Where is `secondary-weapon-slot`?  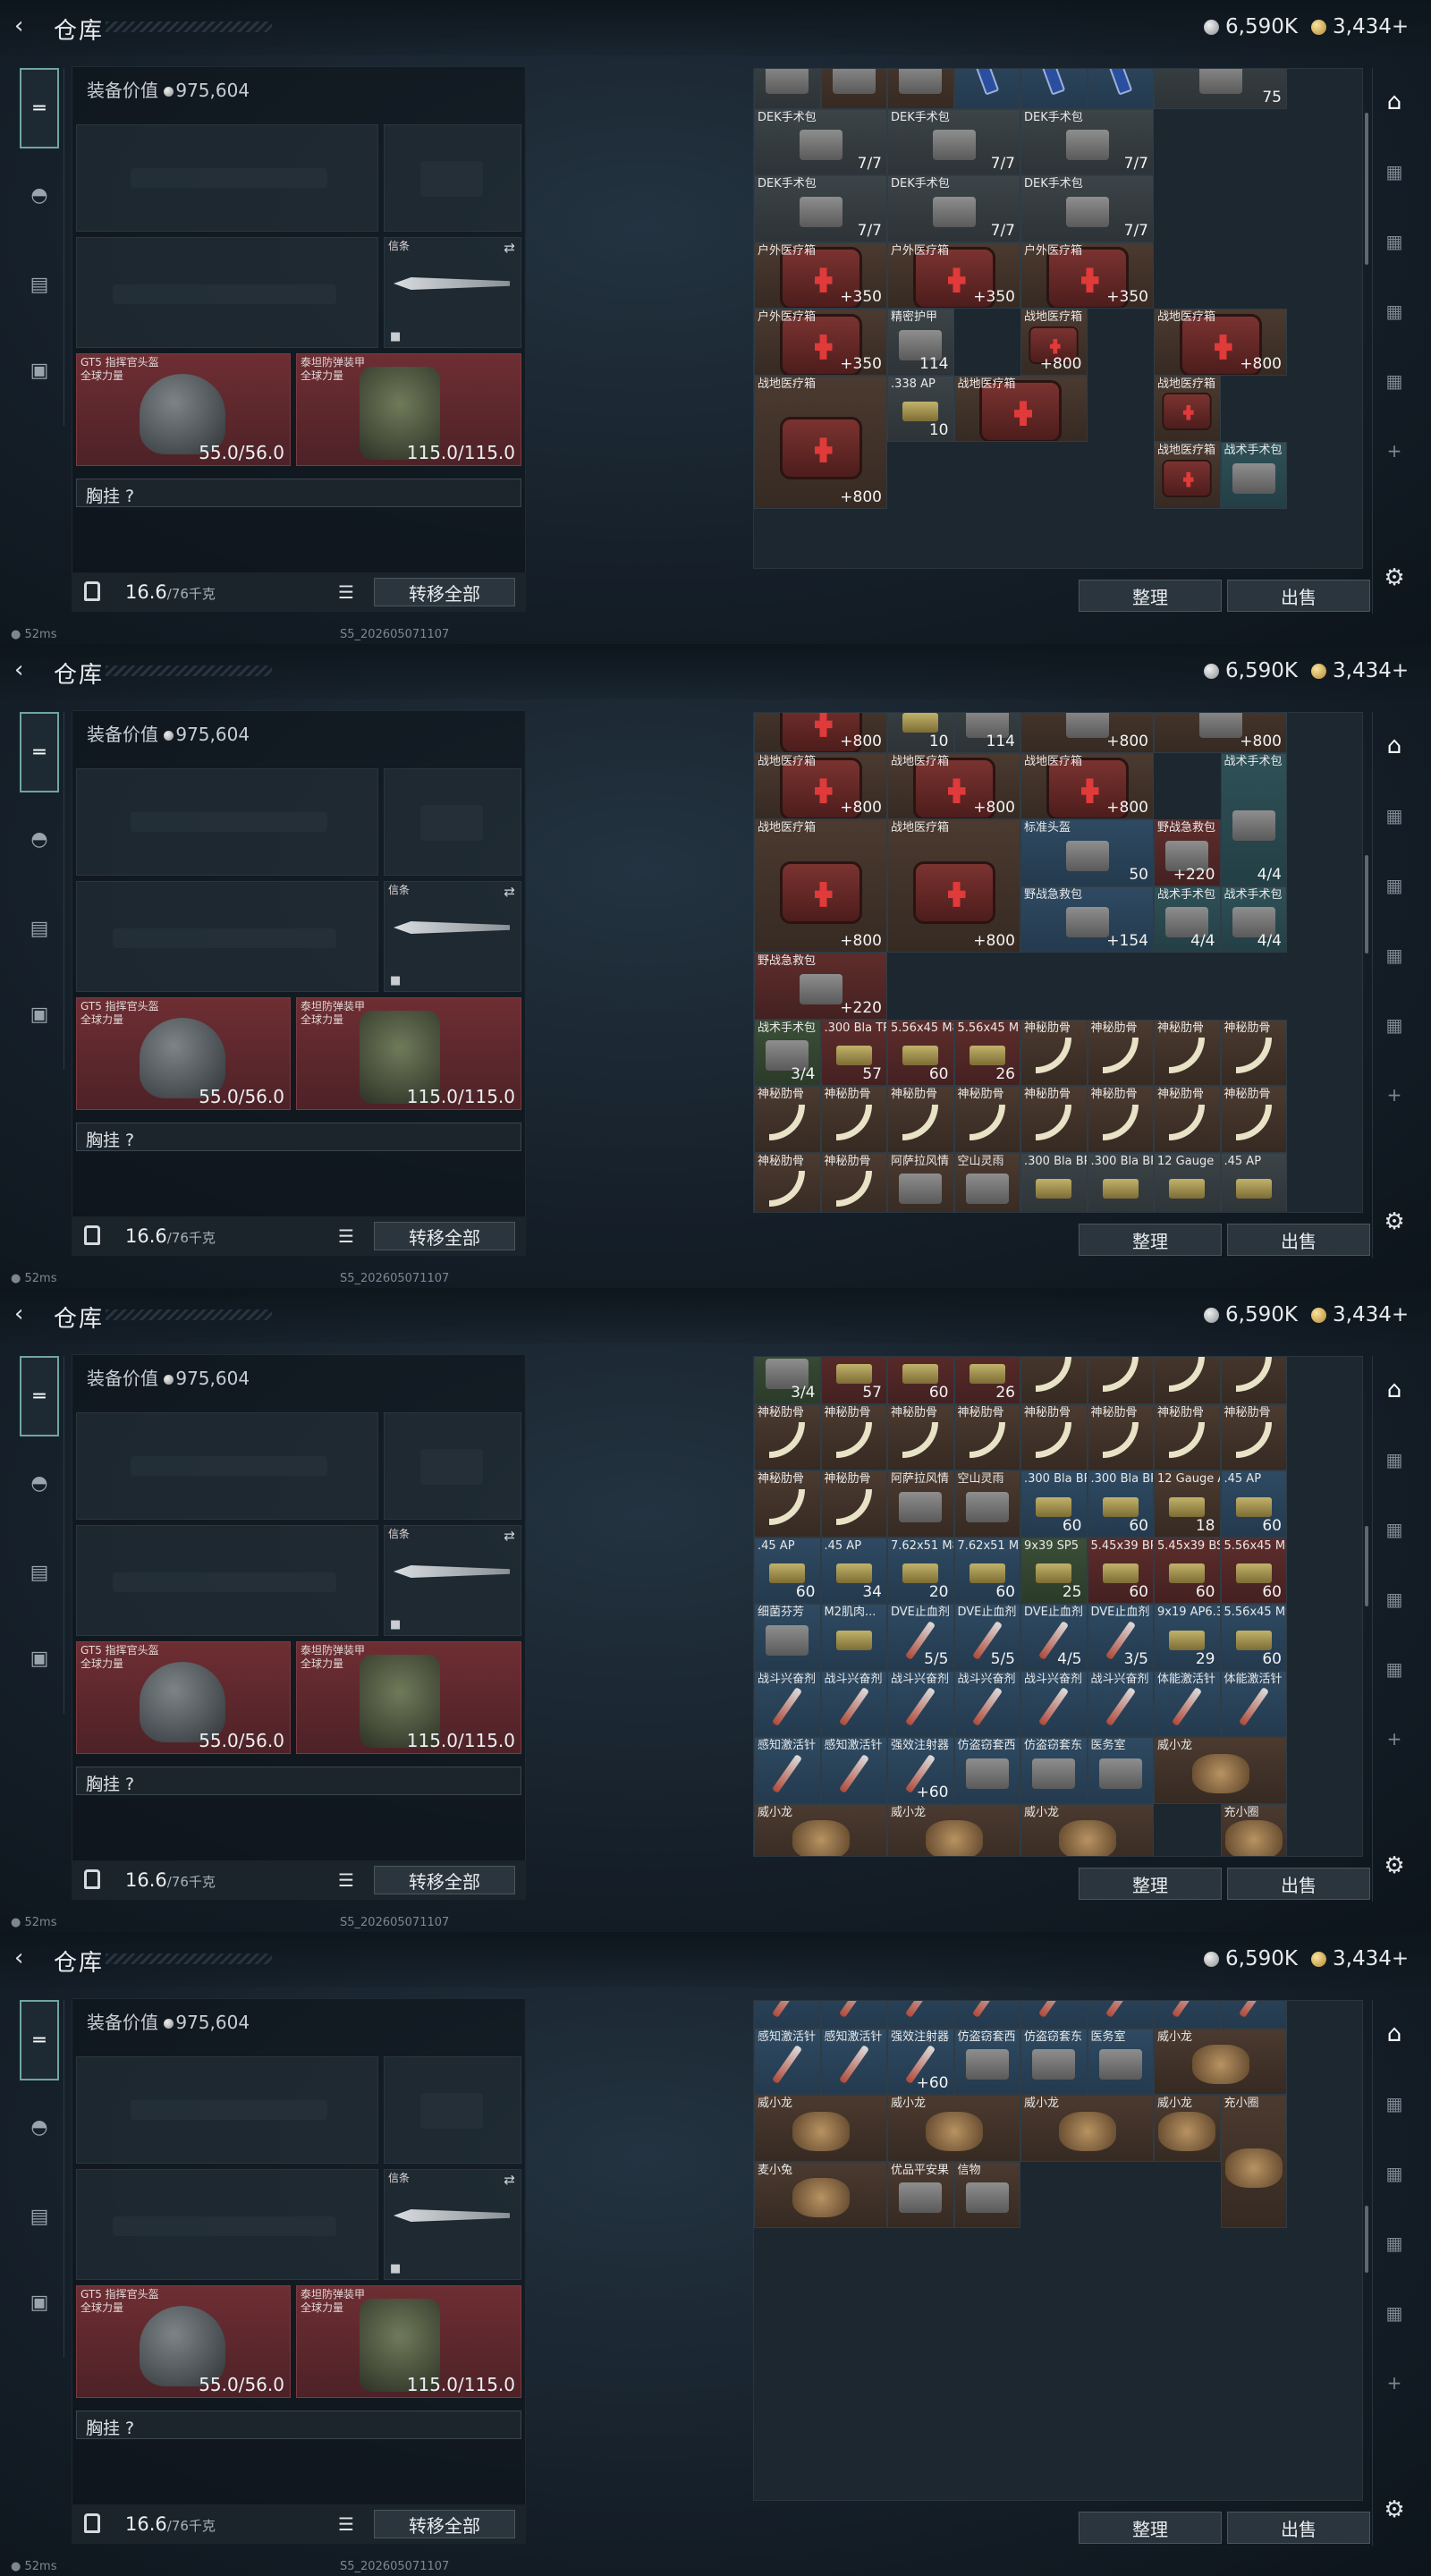 secondary-weapon-slot is located at coordinates (227, 1580).